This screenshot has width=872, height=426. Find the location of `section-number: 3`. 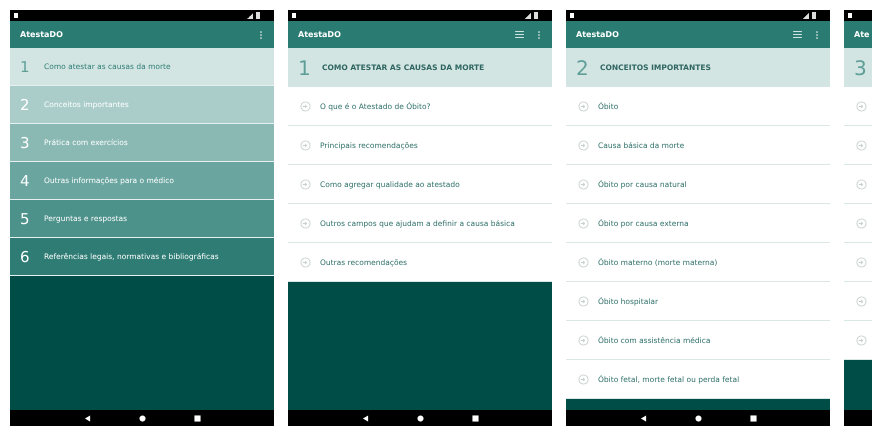

section-number: 3 is located at coordinates (860, 68).